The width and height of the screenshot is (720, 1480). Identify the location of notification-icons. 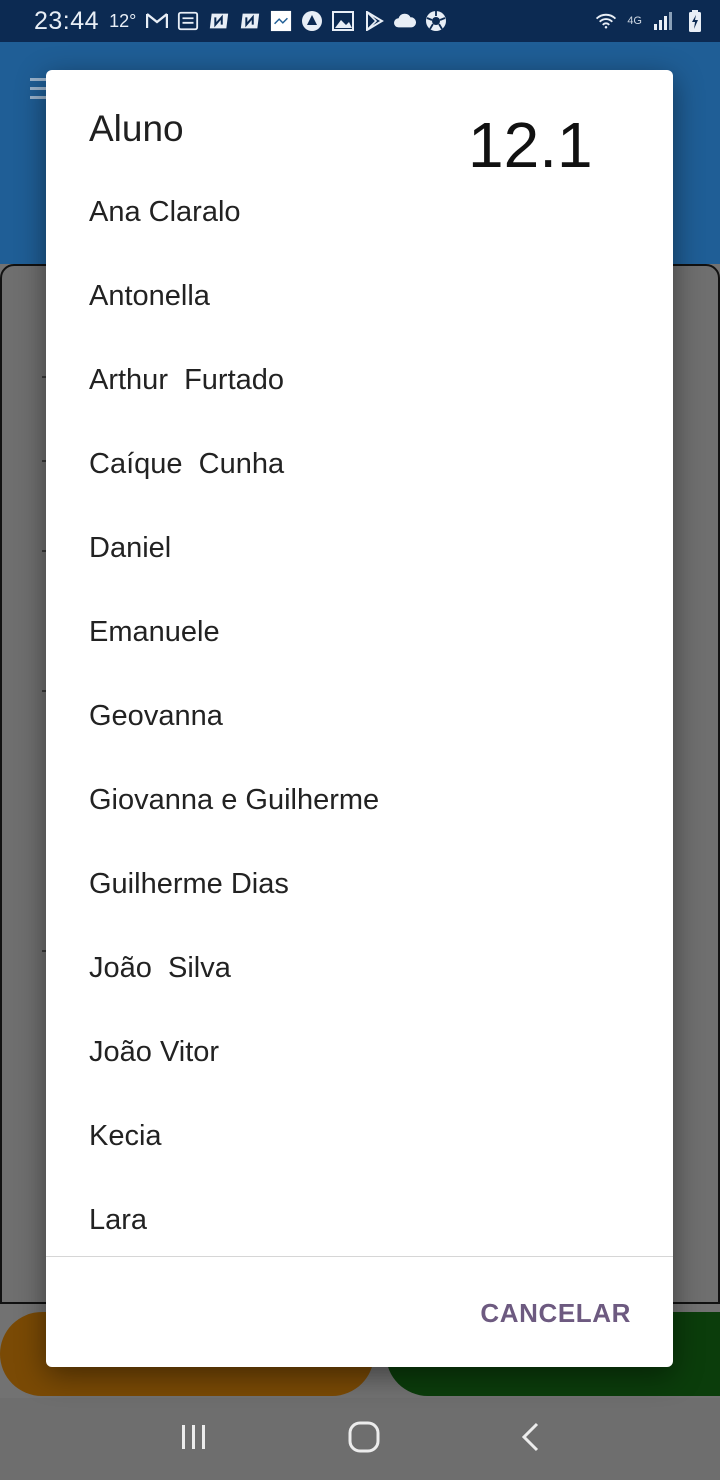
(296, 21).